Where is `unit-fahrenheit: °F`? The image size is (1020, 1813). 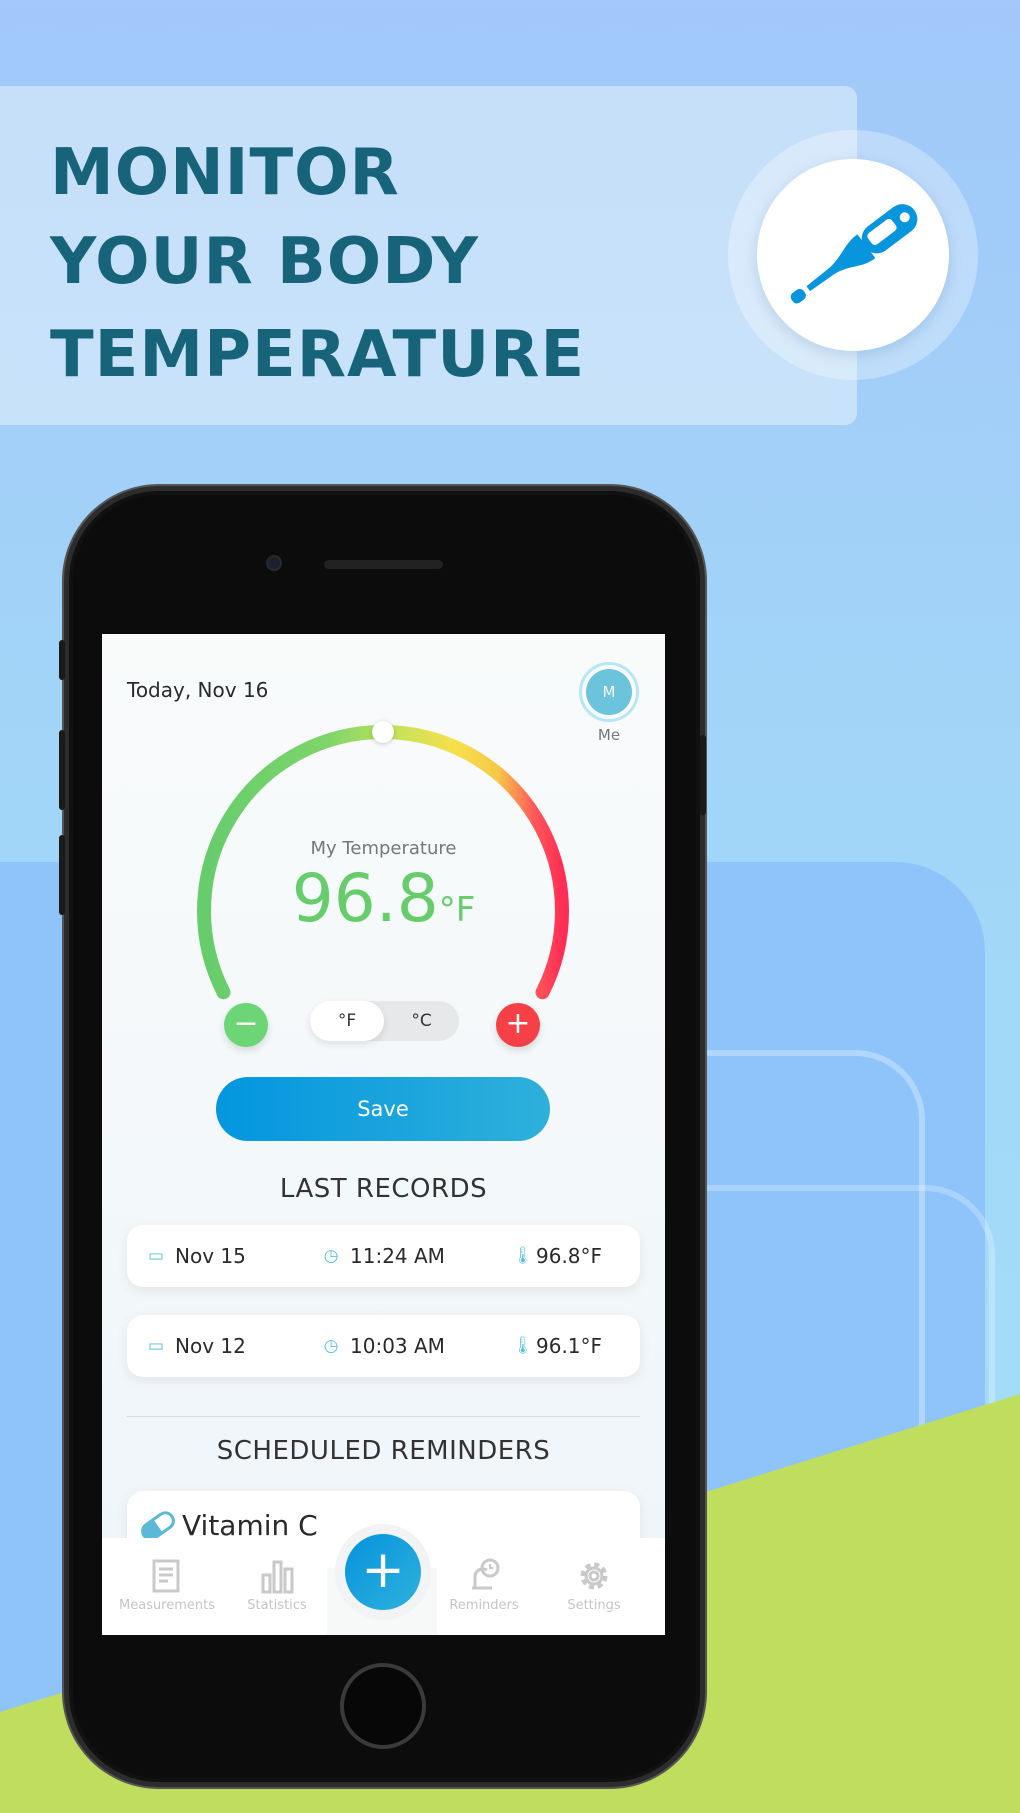
unit-fahrenheit: °F is located at coordinates (347, 1021).